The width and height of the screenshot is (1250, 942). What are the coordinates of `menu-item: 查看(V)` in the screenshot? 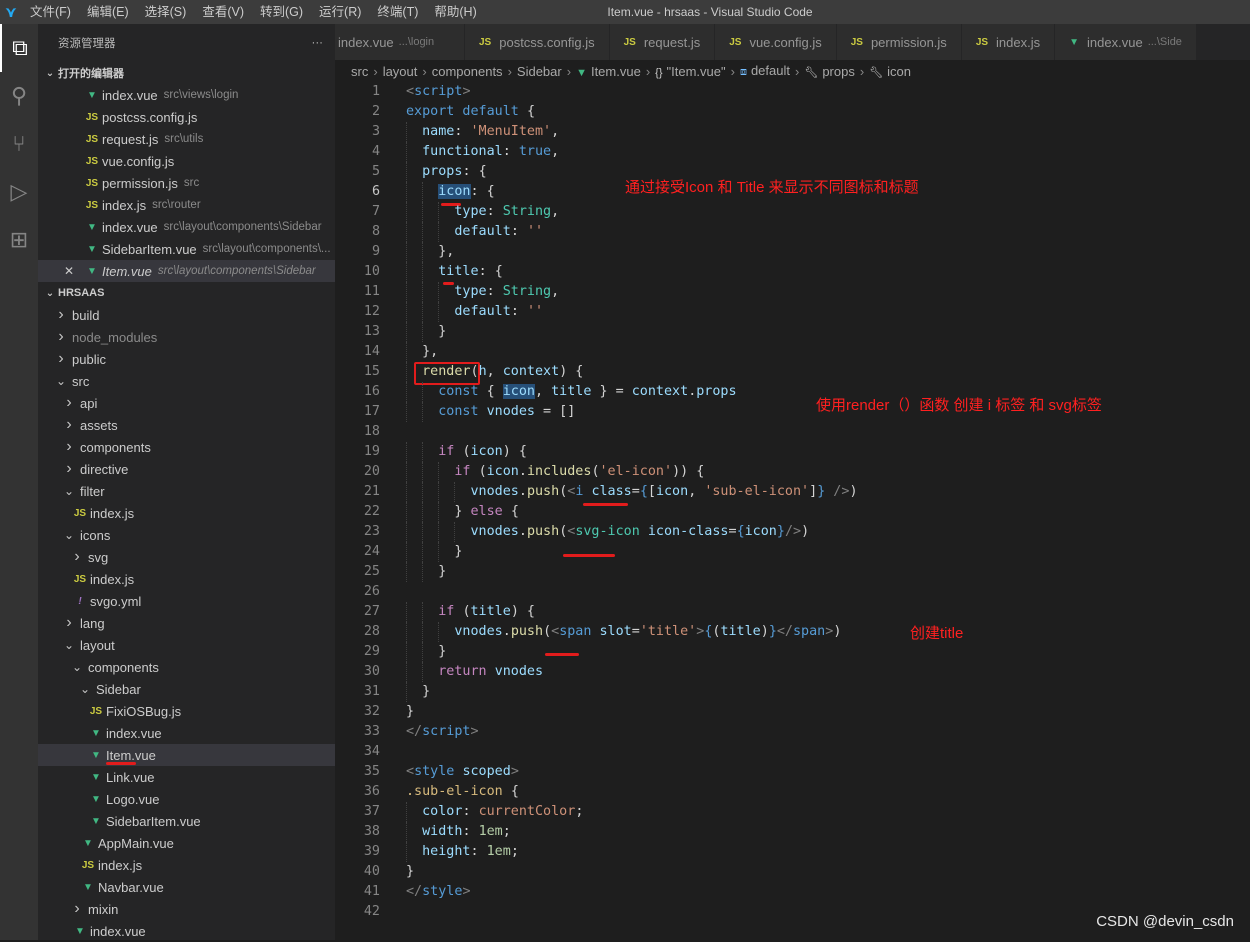 It's located at (223, 12).